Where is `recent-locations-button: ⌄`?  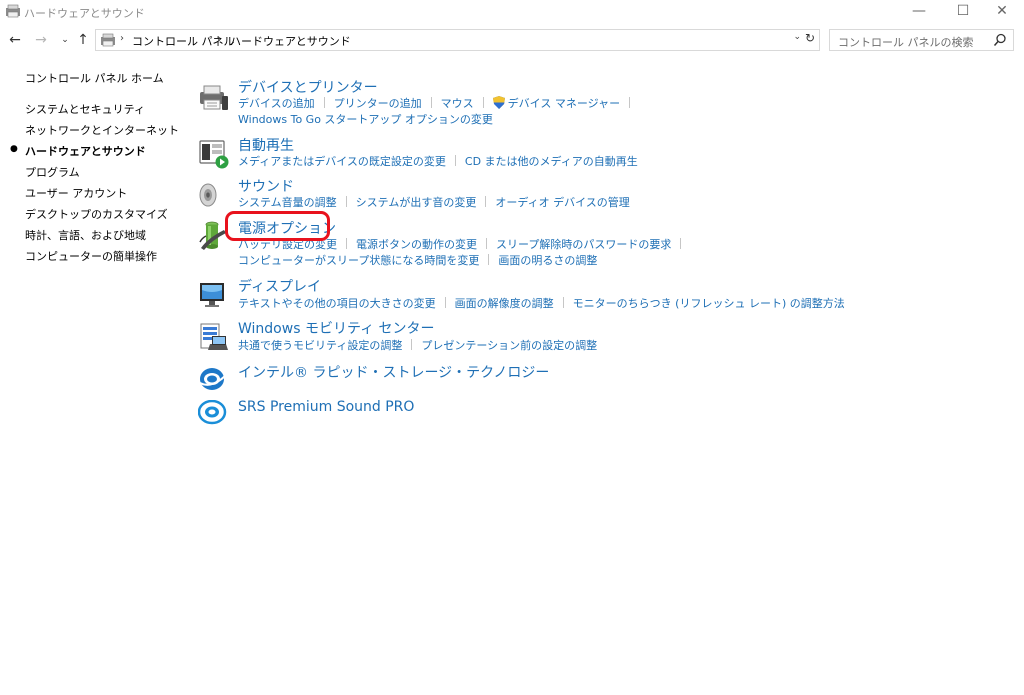
recent-locations-button: ⌄ is located at coordinates (65, 40).